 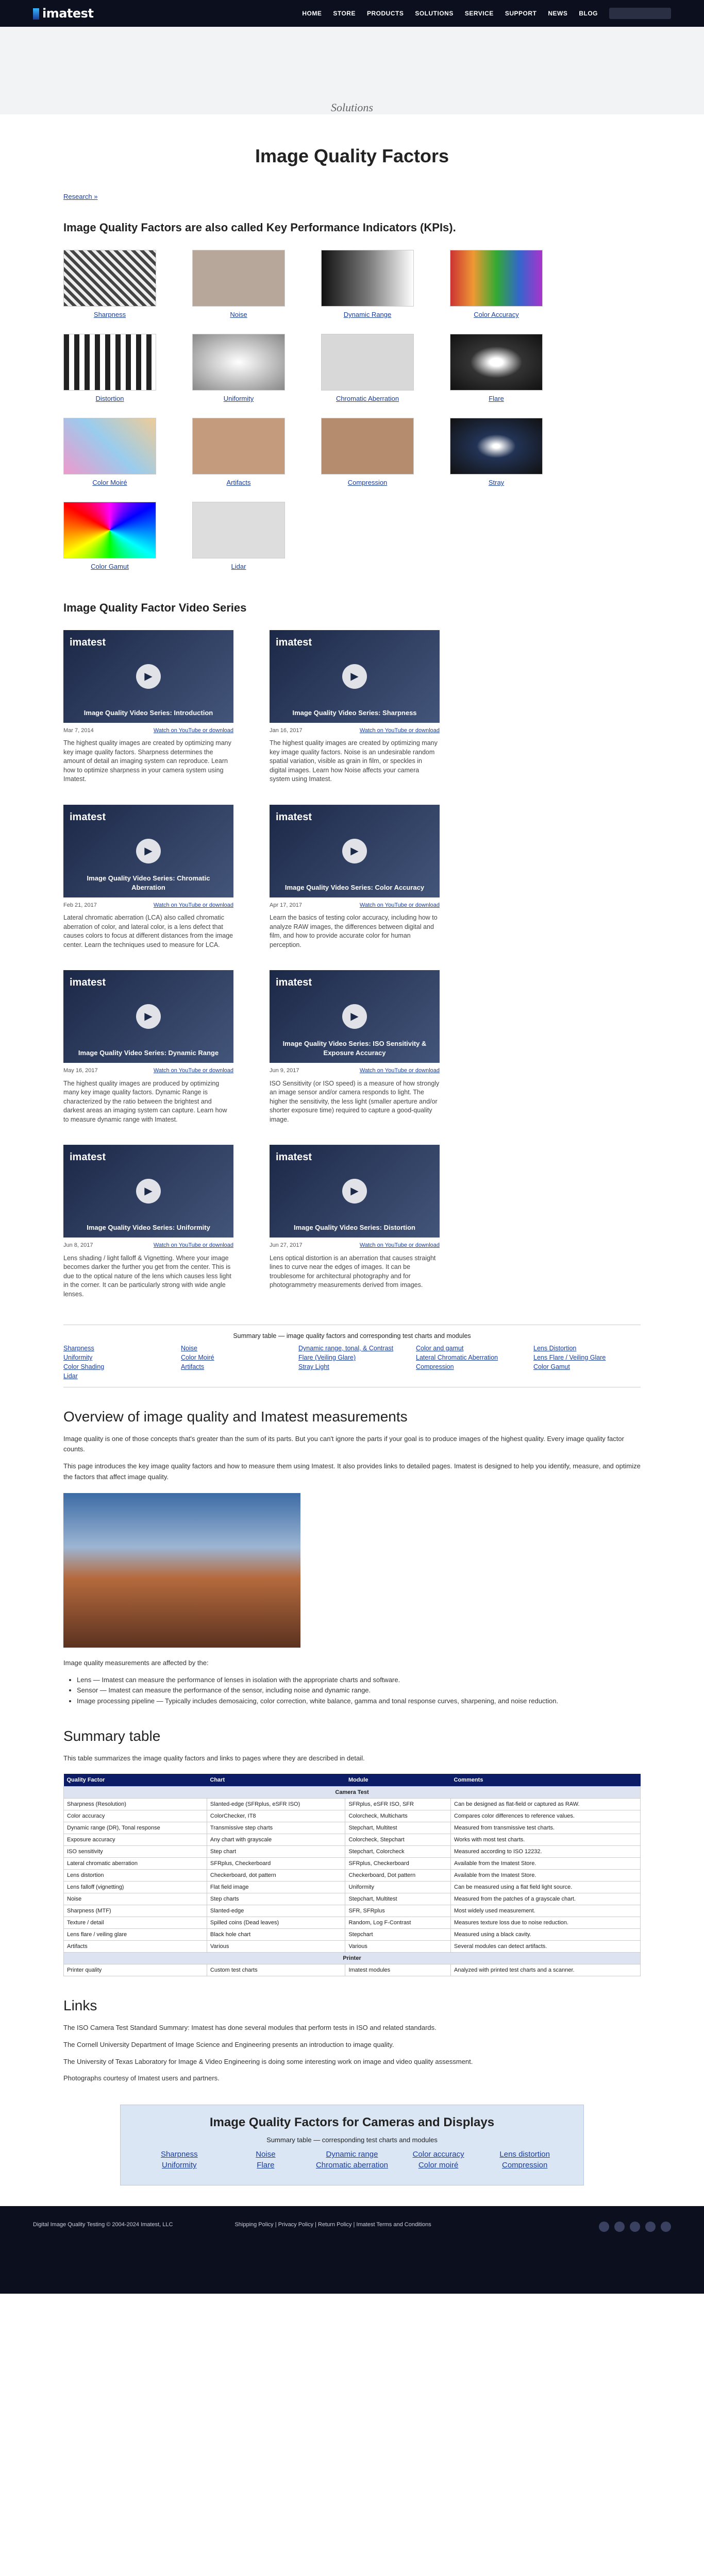 I want to click on factor-link: Color Moiré, so click(x=110, y=482).